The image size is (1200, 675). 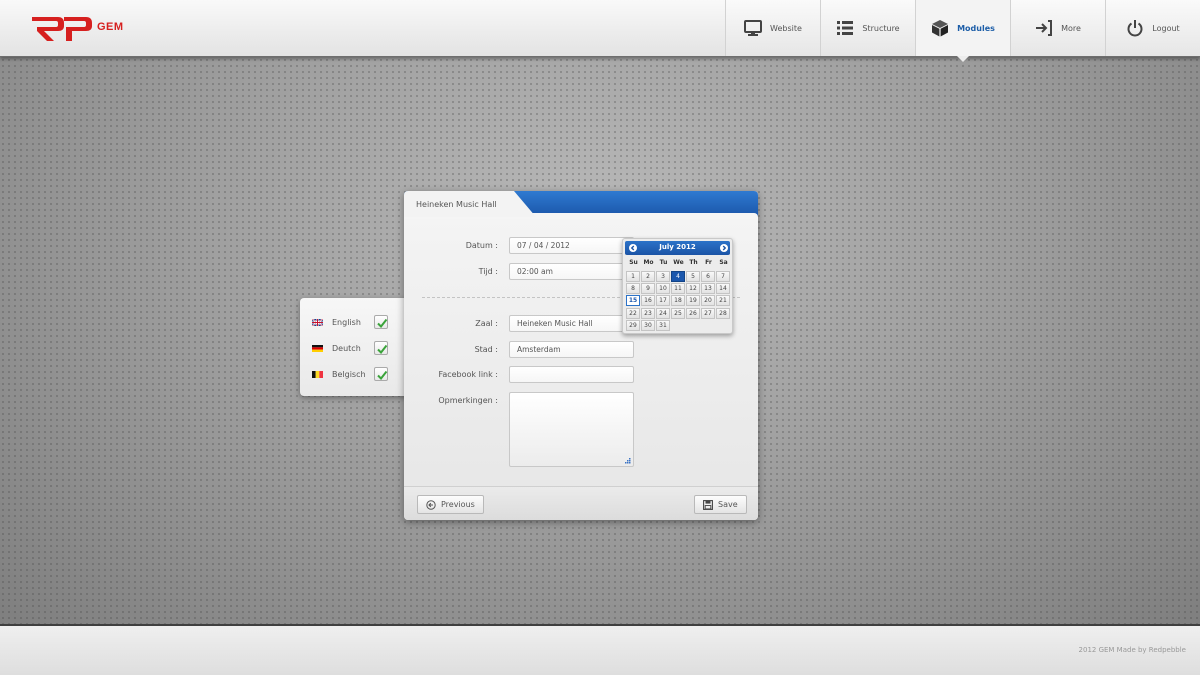 I want to click on footer-credit: 2012 GEM Made by Redpebble, so click(x=1132, y=650).